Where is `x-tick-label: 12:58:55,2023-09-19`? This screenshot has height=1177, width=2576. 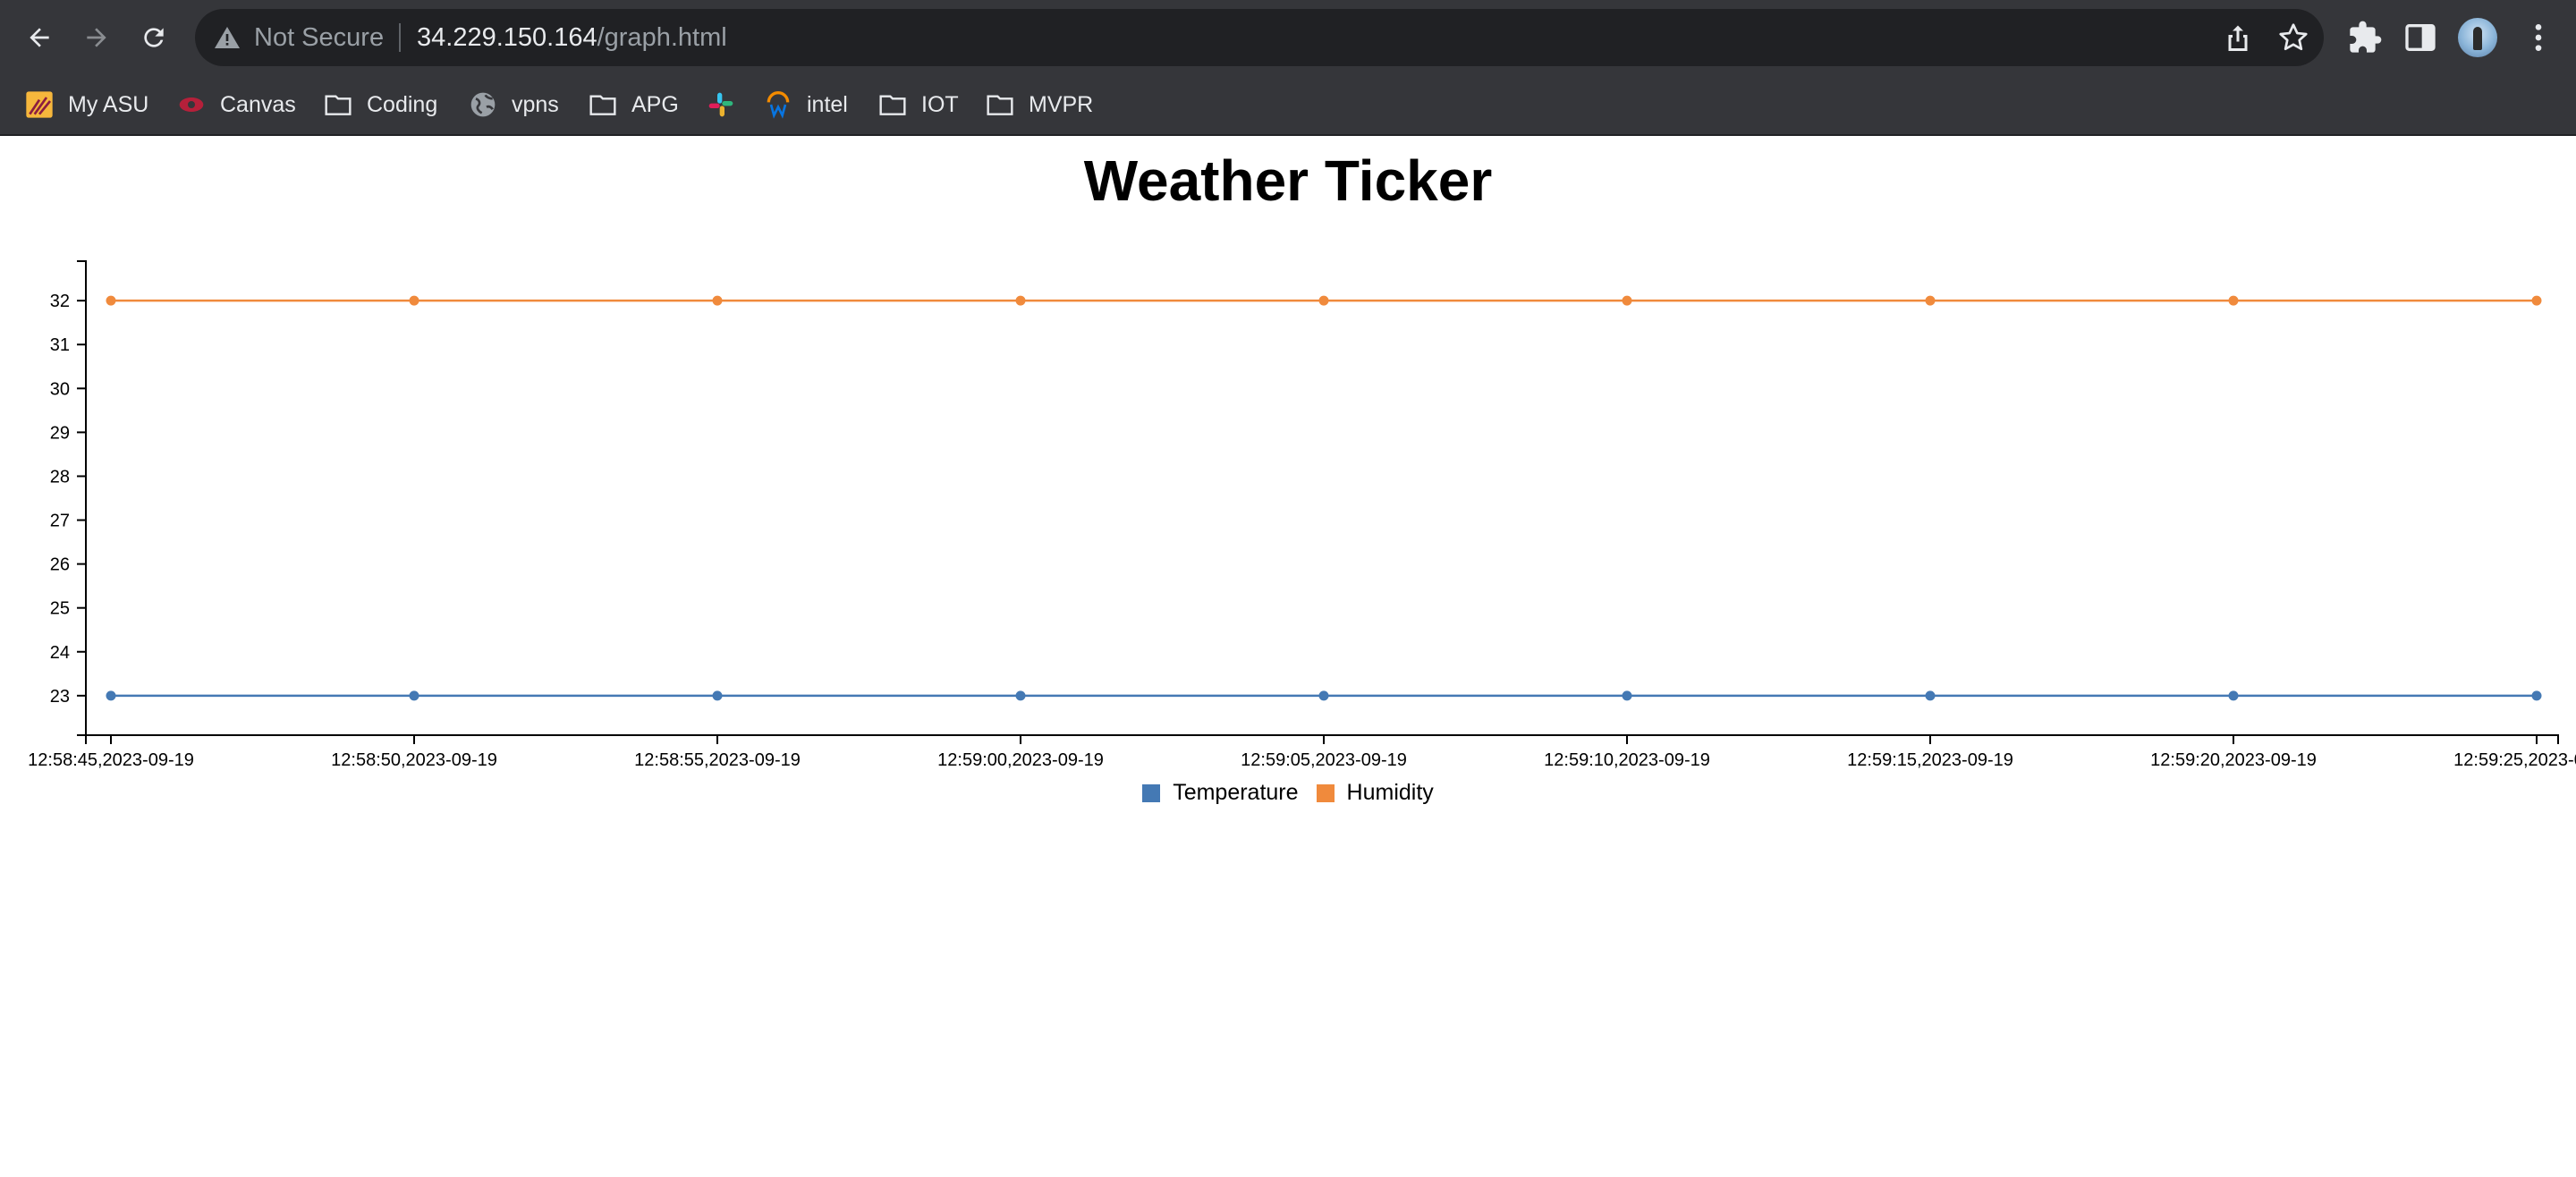 x-tick-label: 12:58:55,2023-09-19 is located at coordinates (717, 760).